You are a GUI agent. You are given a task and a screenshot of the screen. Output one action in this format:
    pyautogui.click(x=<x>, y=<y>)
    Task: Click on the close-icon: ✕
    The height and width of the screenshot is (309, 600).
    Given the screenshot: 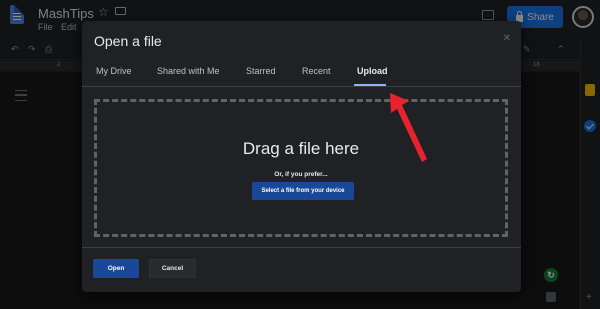 What is the action you would take?
    pyautogui.click(x=507, y=38)
    